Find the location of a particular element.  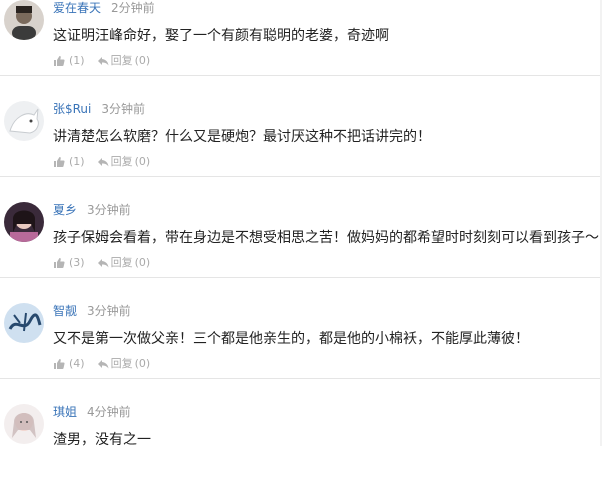

comment-meta: 张$Rui 3分钟前 is located at coordinates (99, 109).